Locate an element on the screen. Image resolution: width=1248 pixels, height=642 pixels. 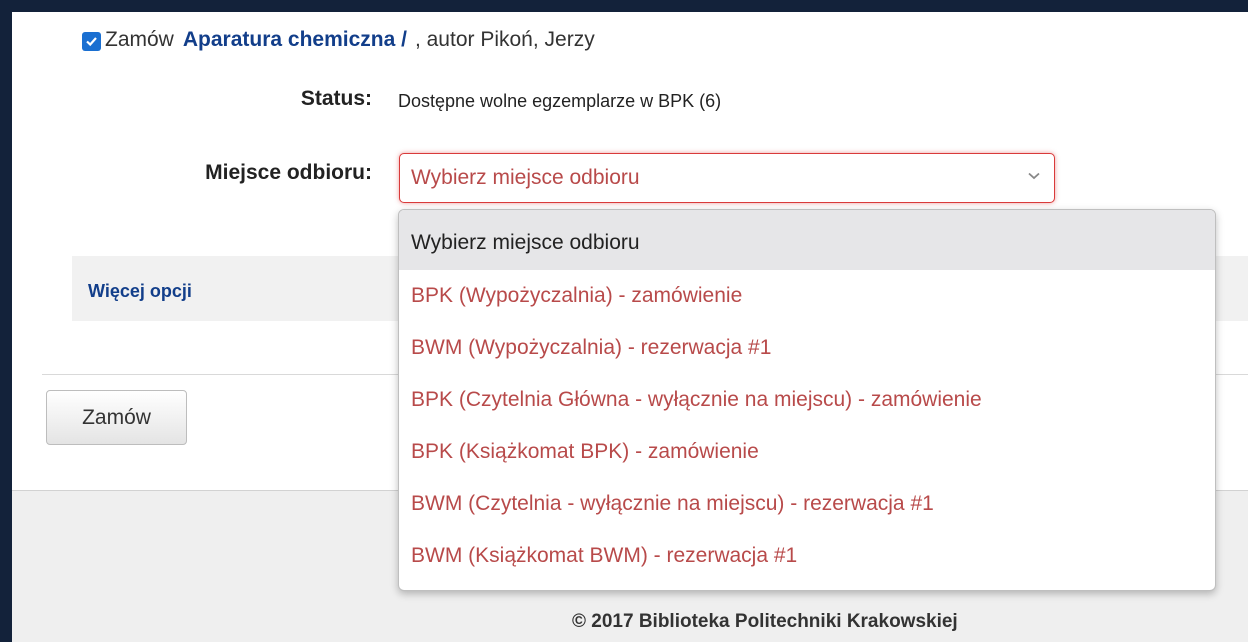
pickup-option: BPK (Wypożyczalnia) - zamówienie is located at coordinates (807, 296).